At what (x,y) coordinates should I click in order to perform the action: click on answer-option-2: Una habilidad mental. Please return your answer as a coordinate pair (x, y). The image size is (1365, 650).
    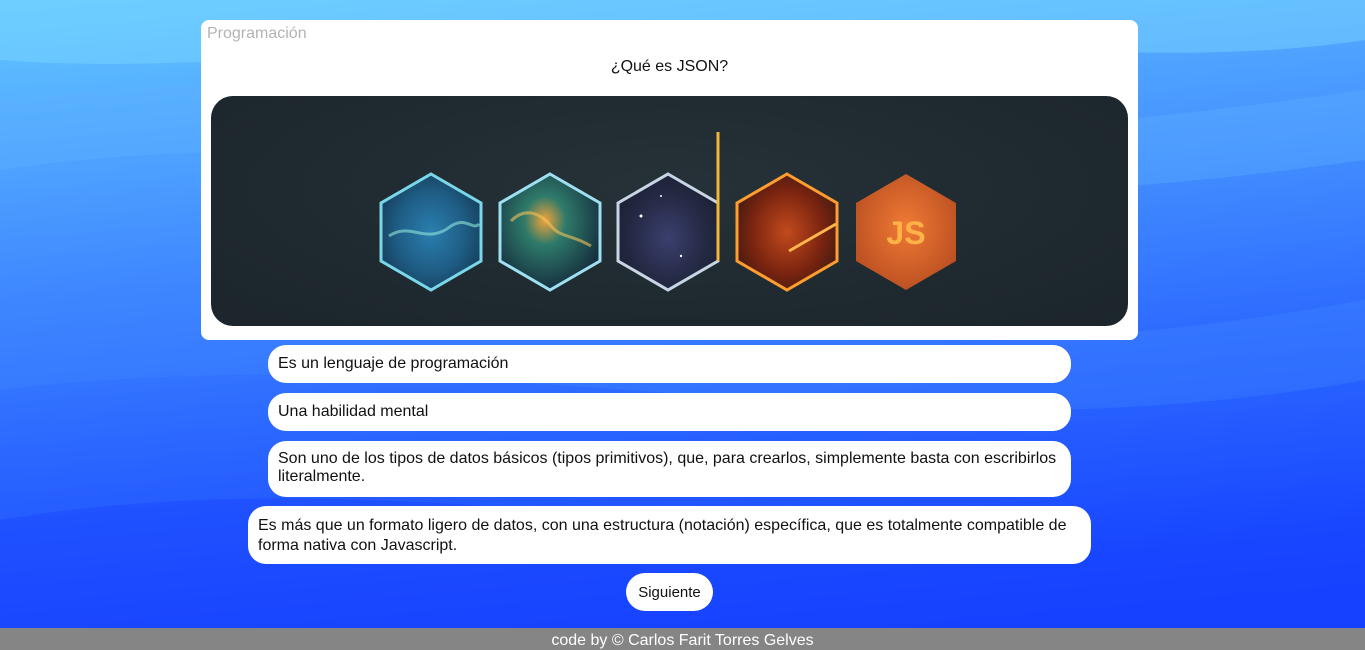
    Looking at the image, I should click on (669, 412).